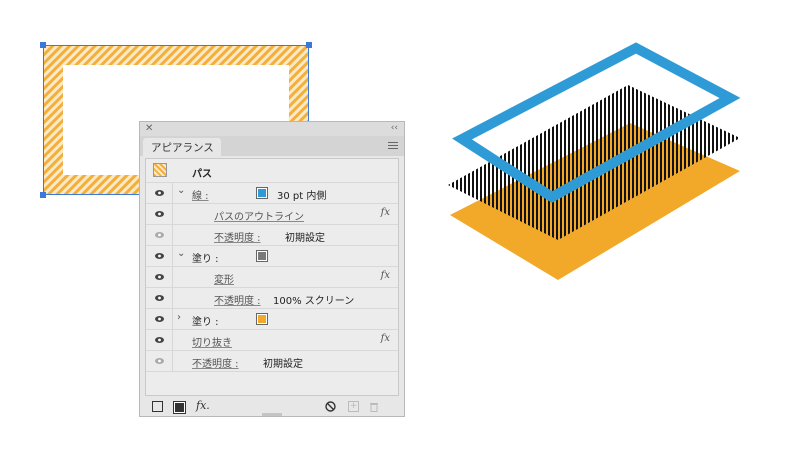  Describe the element at coordinates (43, 45) in the screenshot. I see `selection-handle-tl` at that location.